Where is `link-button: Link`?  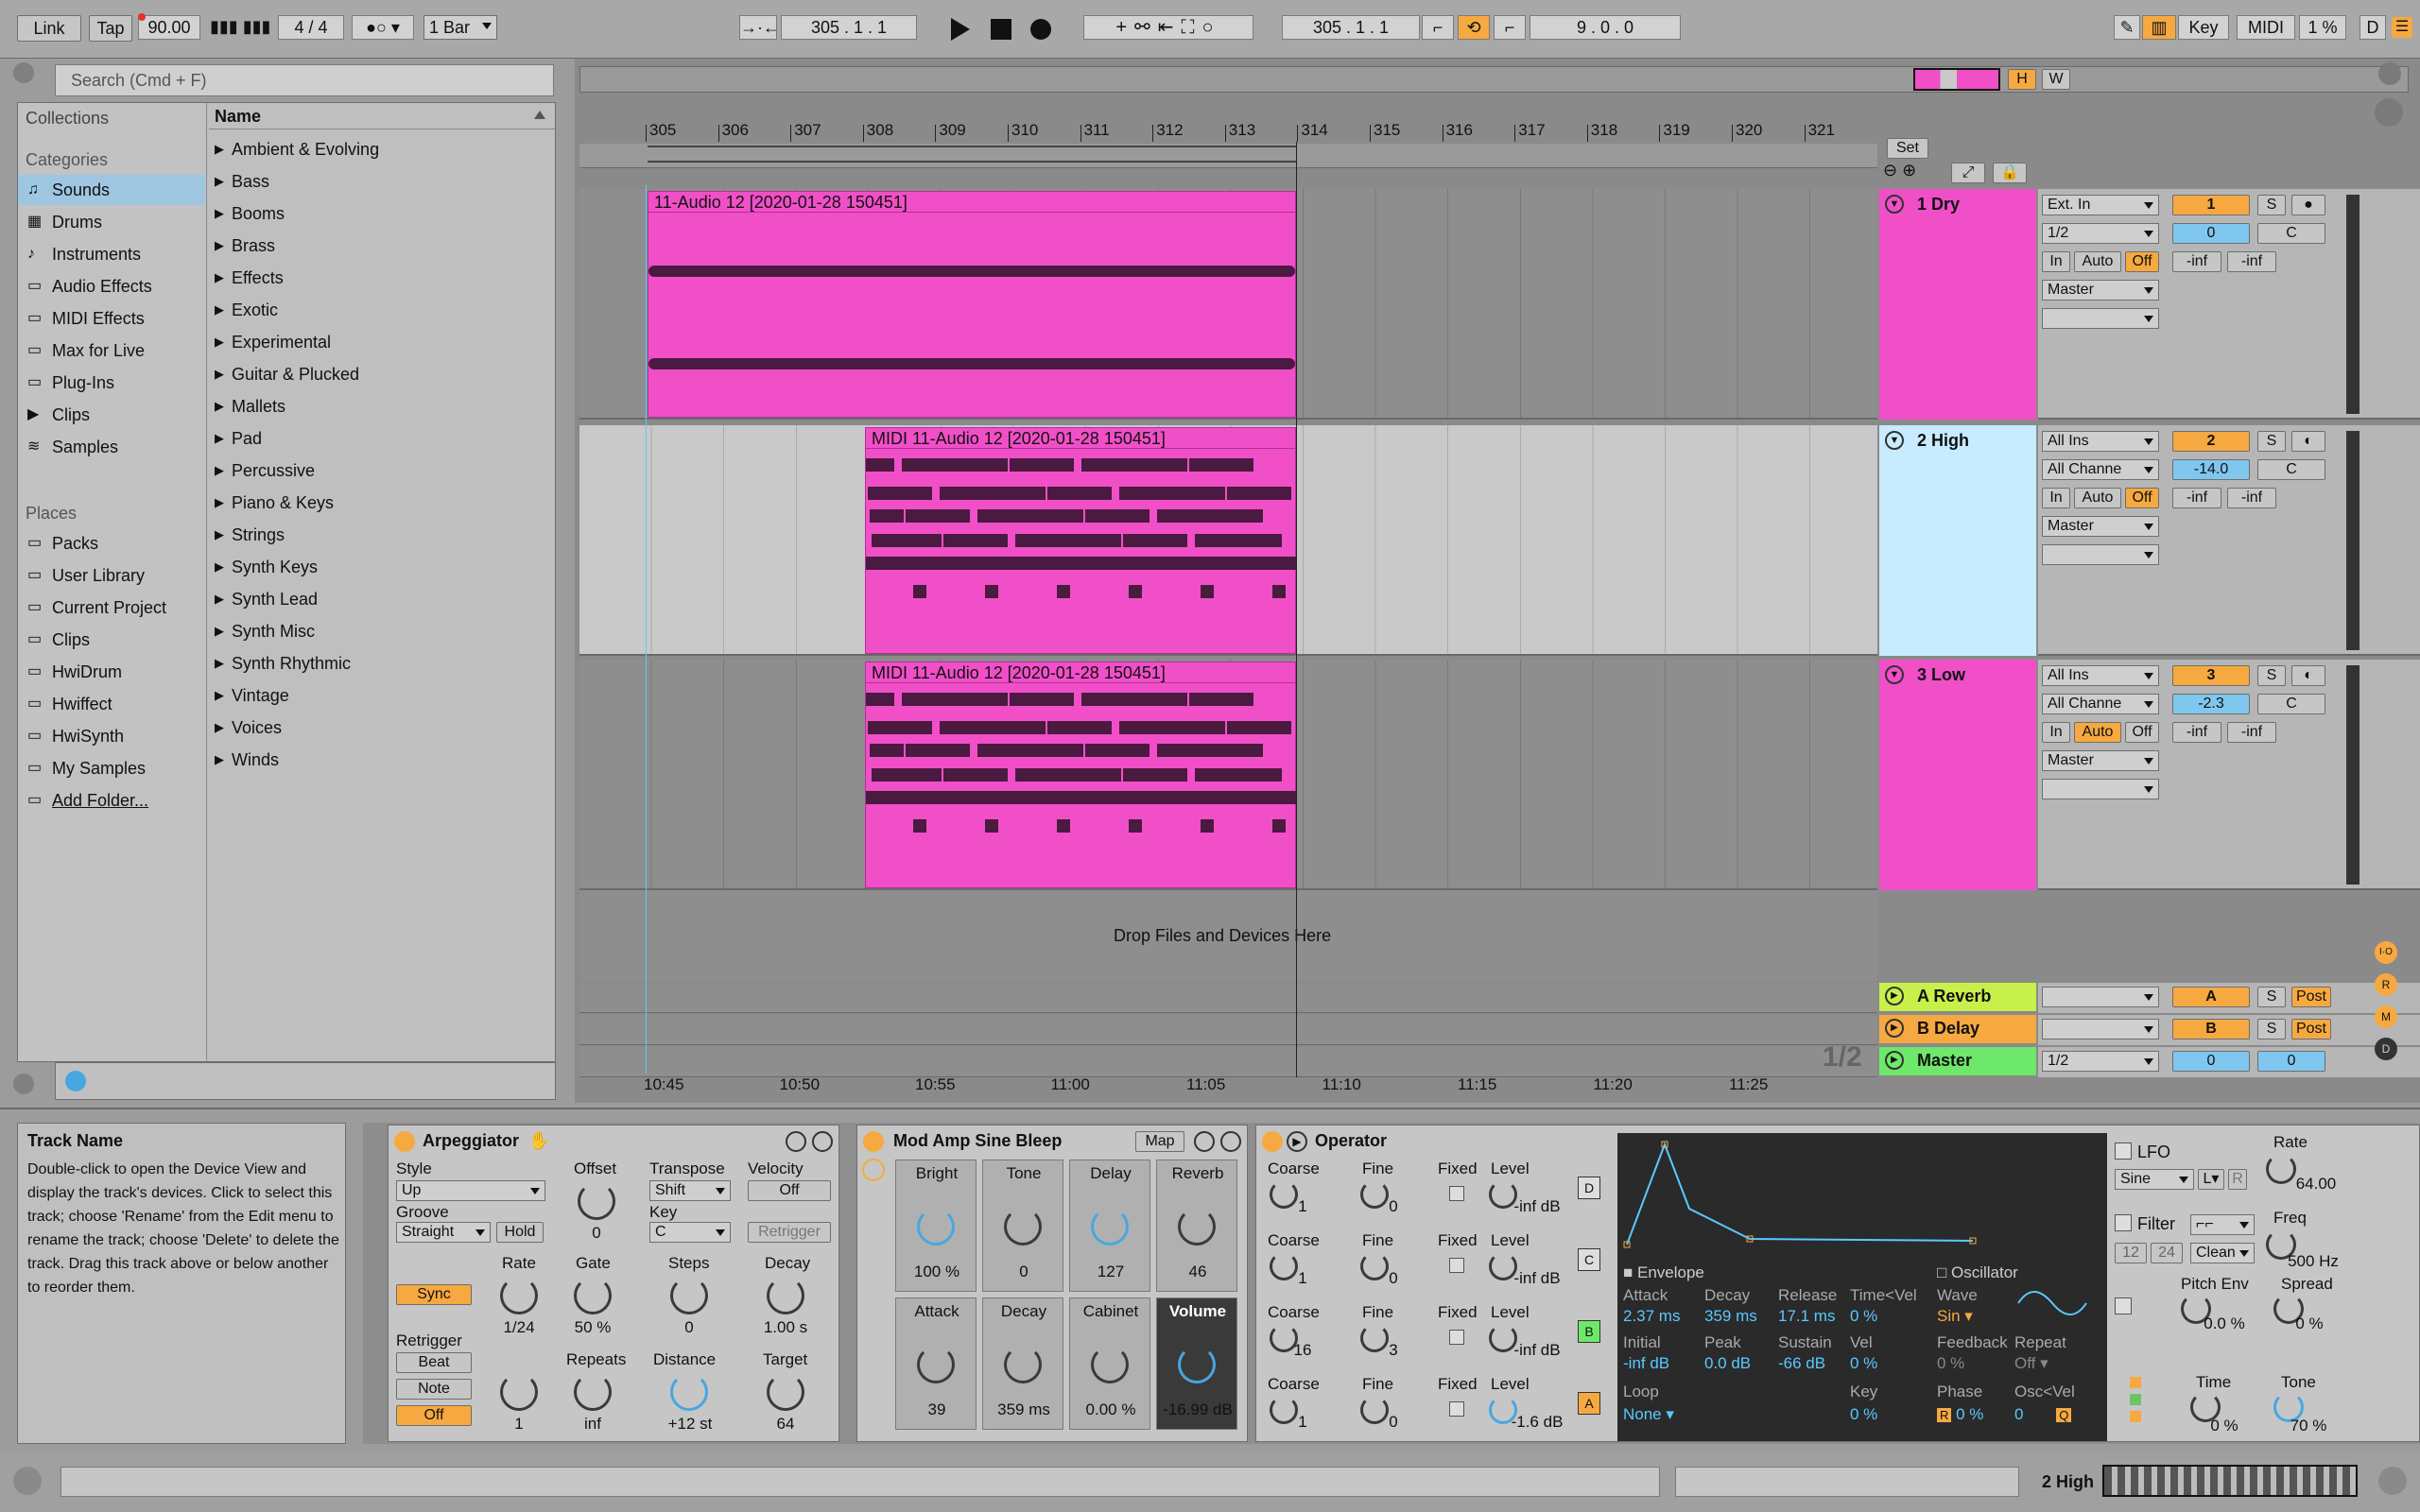
link-button: Link is located at coordinates (49, 28).